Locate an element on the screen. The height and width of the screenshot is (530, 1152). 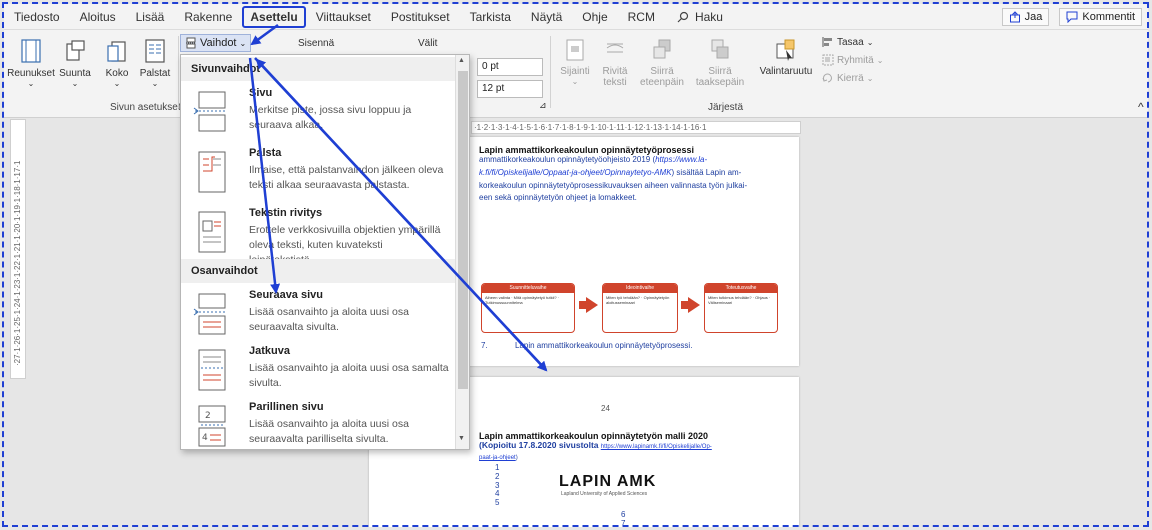
menu-ohje: Ohje is located at coordinates (594, 17).